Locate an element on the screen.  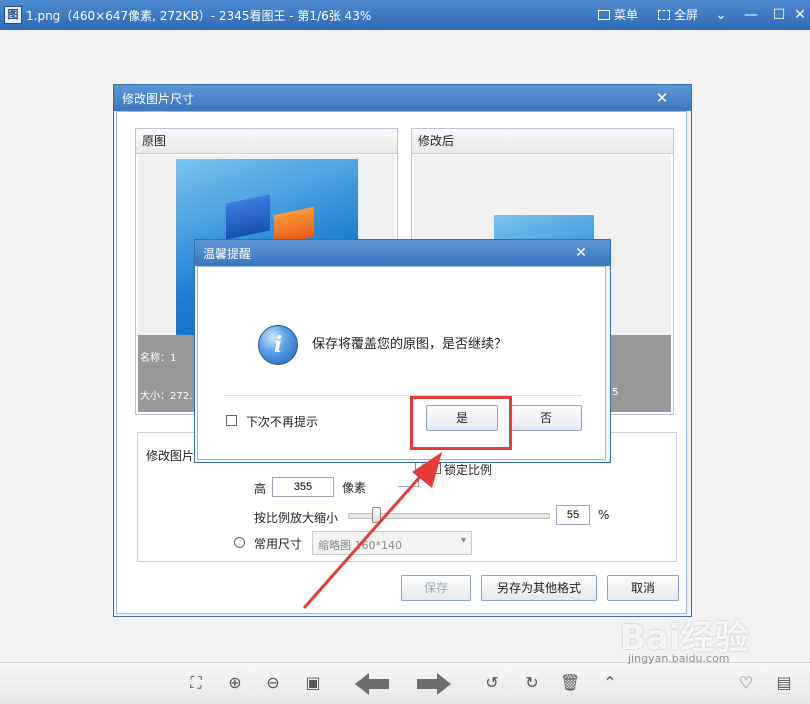
expand-up-icon: ⌃ is located at coordinates (610, 683).